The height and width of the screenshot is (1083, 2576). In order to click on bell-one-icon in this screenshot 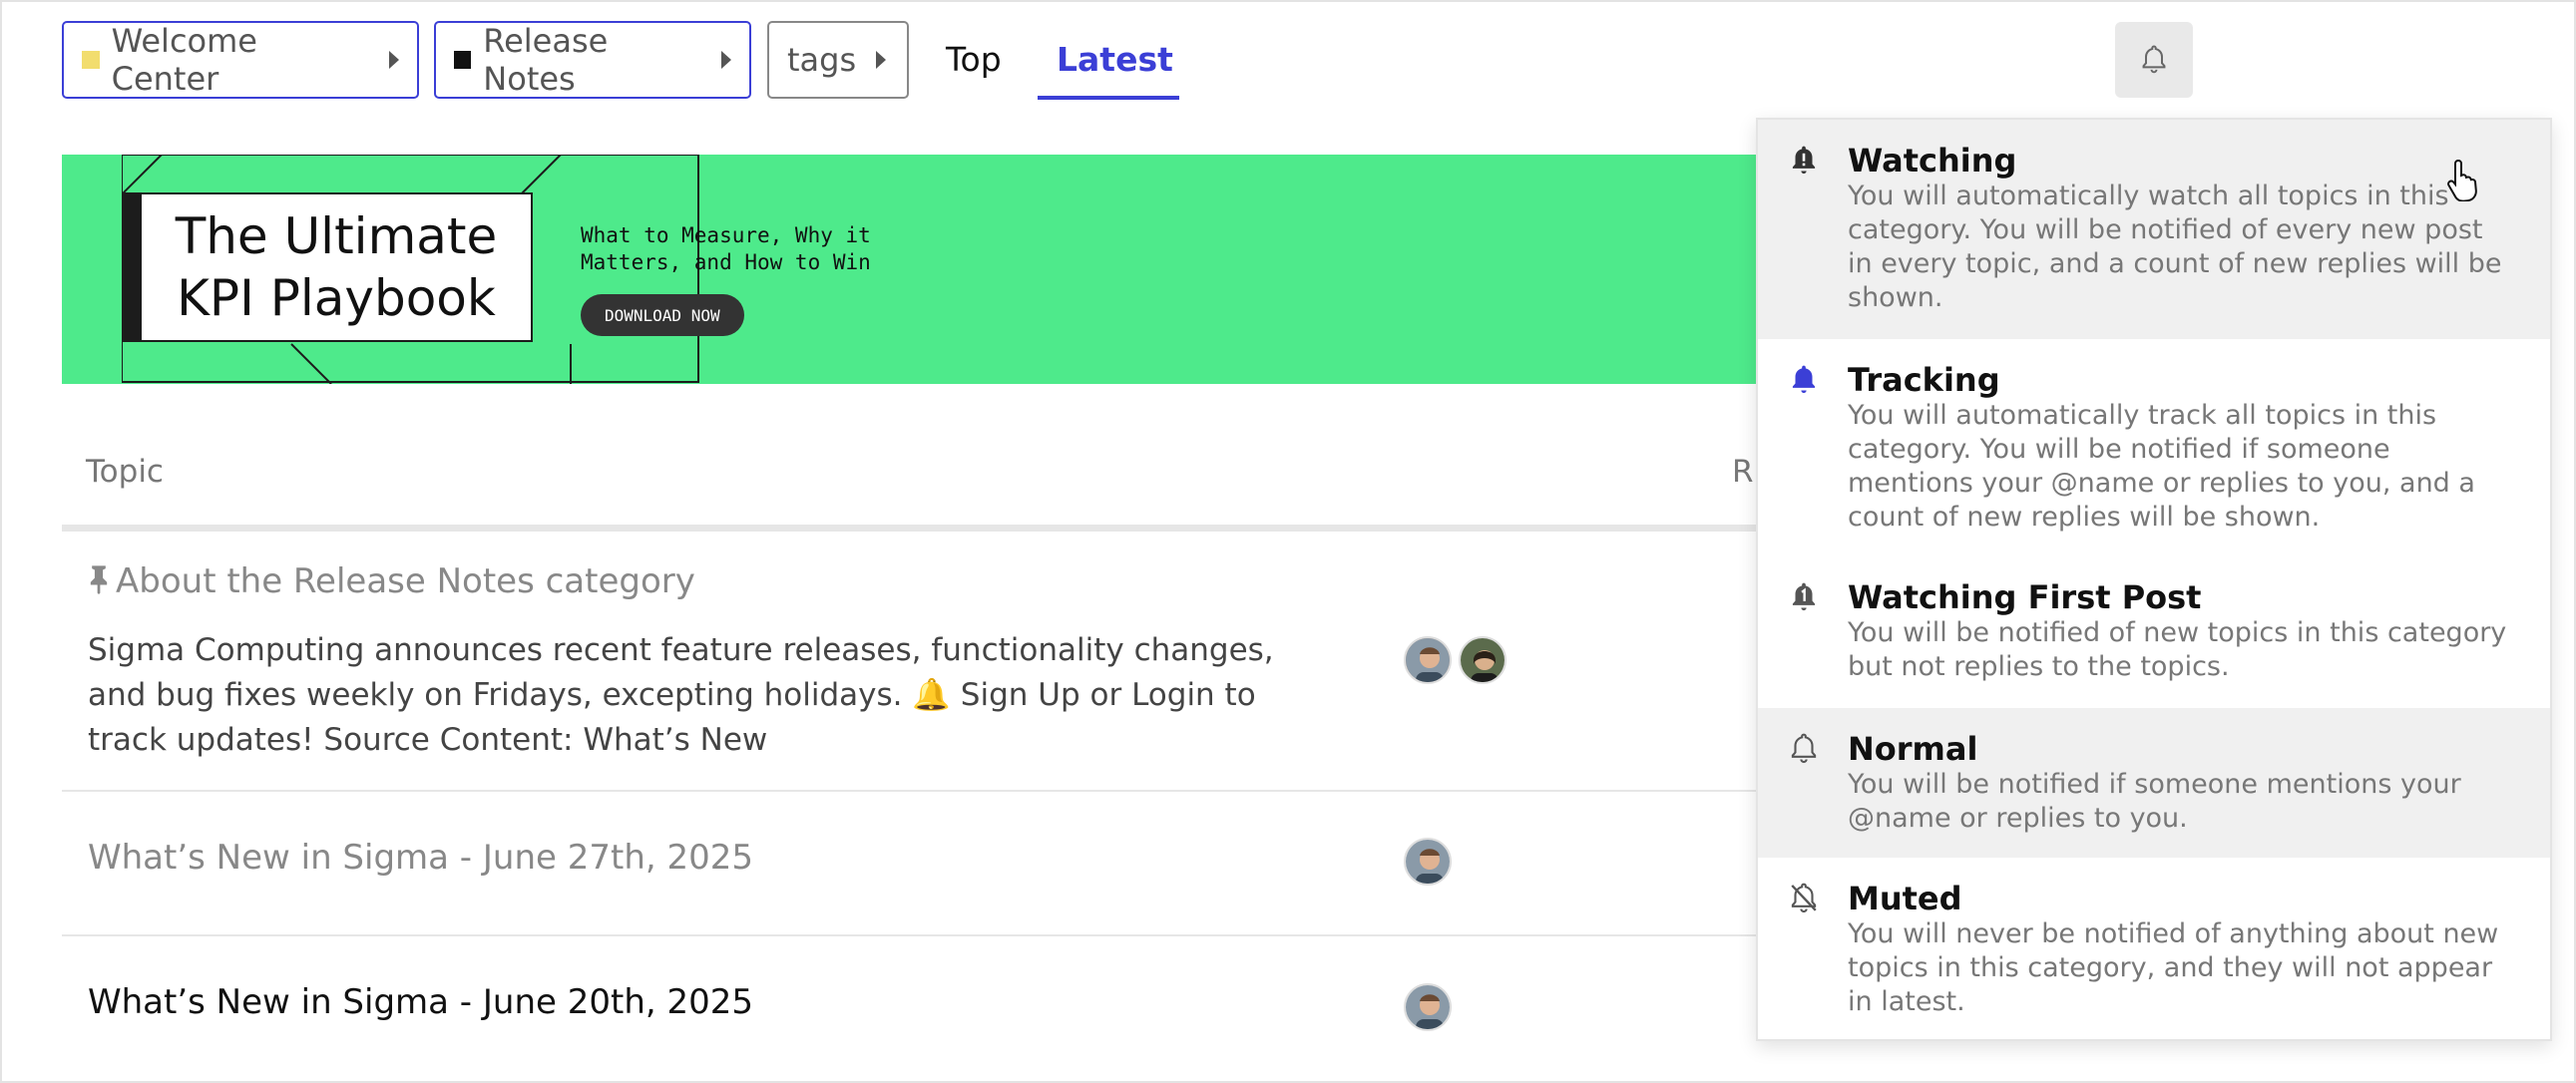, I will do `click(1804, 596)`.